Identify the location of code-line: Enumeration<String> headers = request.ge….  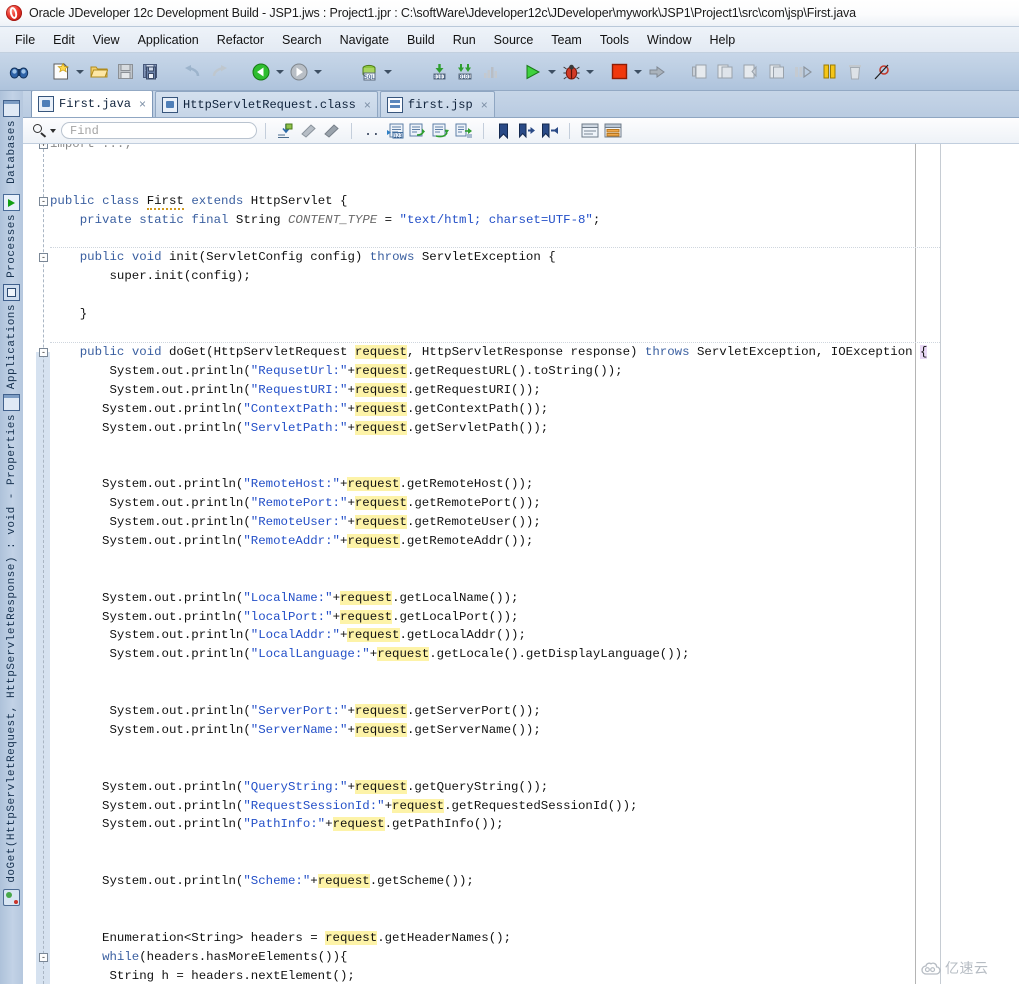
(521, 938).